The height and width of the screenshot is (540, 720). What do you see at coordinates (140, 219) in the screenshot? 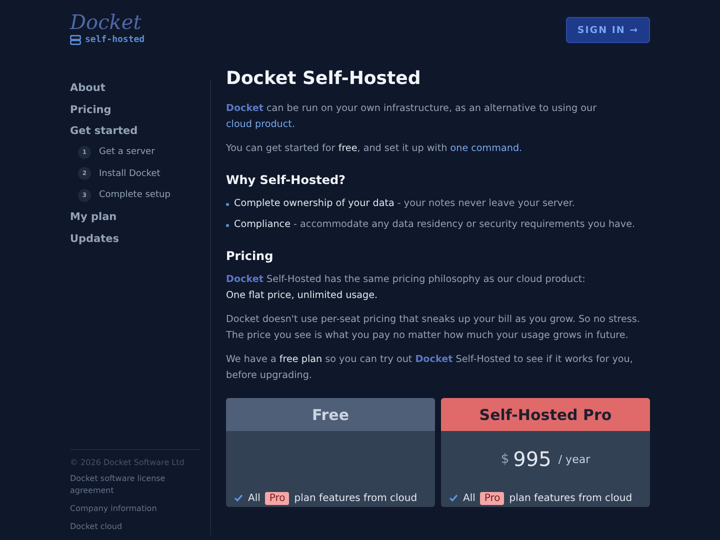
I see `nav-link: My plan` at bounding box center [140, 219].